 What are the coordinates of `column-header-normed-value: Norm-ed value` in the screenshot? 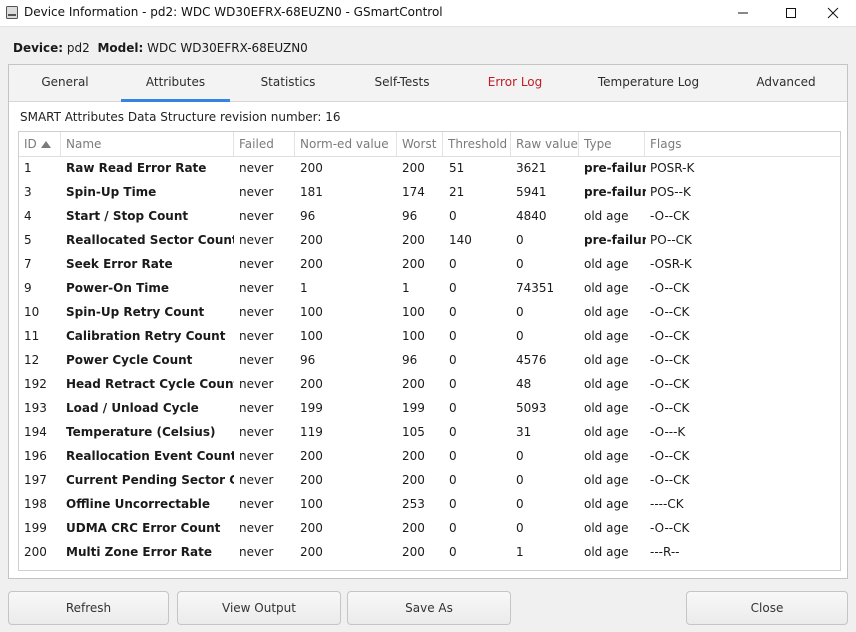 It's located at (346, 144).